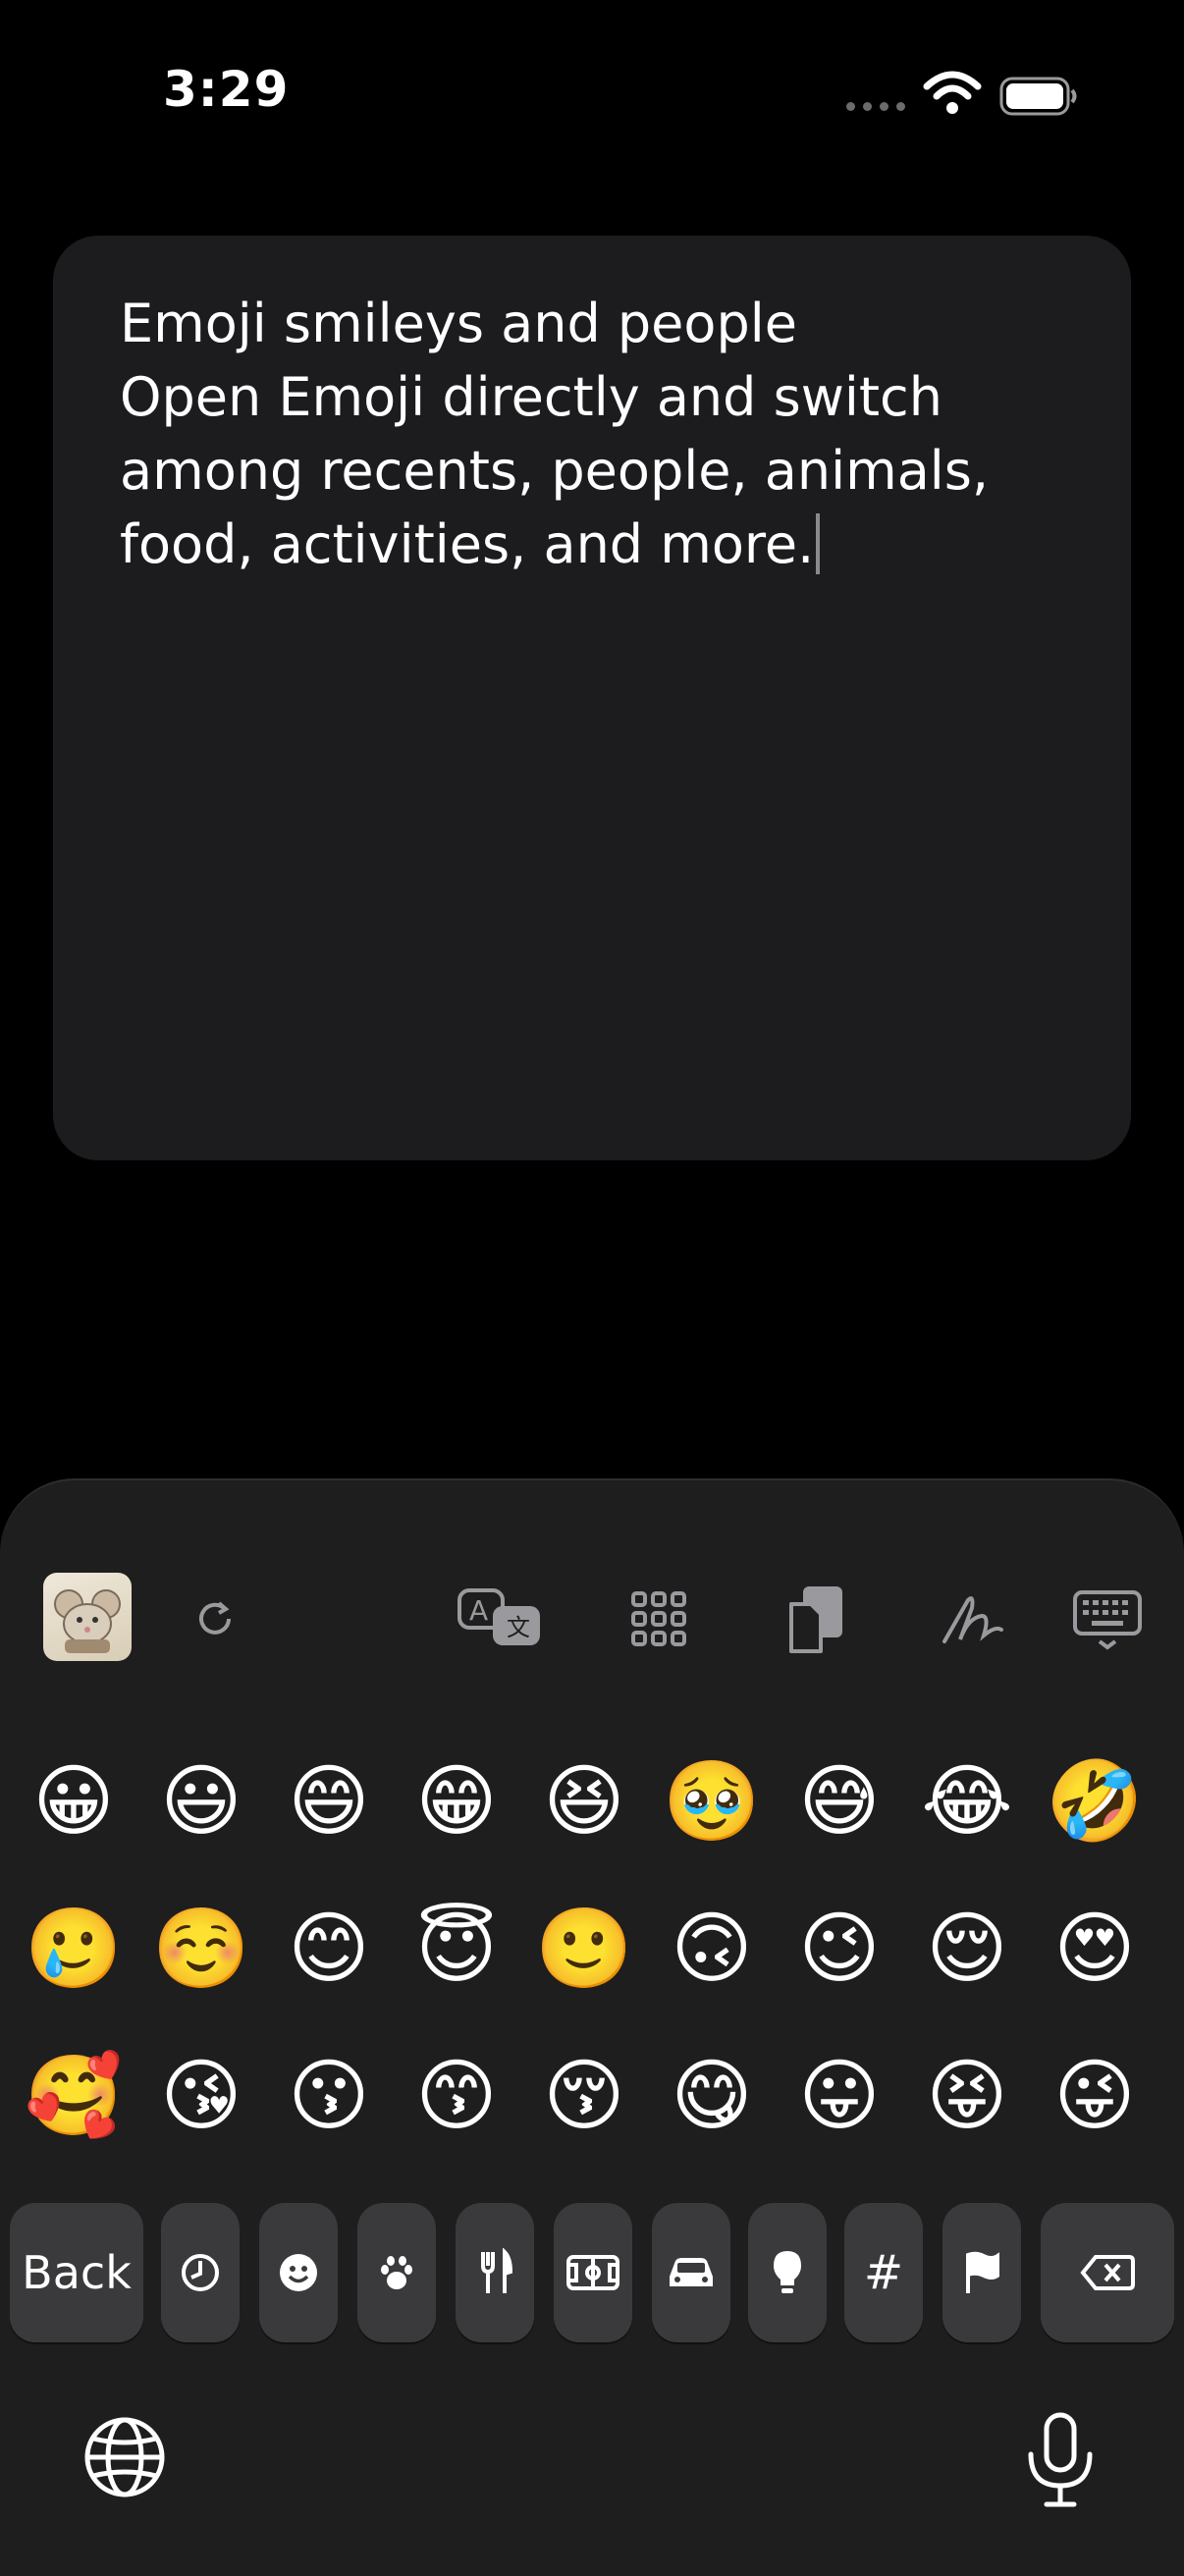  I want to click on emoji-key: 😗, so click(329, 2096).